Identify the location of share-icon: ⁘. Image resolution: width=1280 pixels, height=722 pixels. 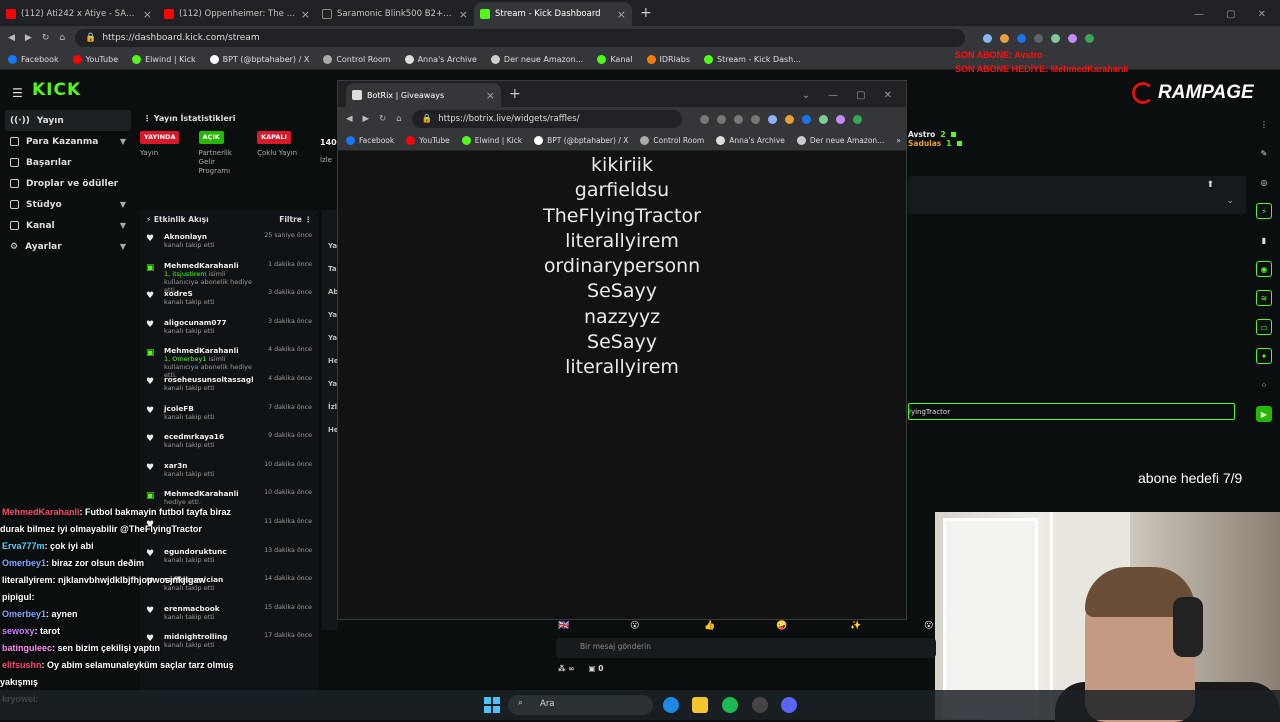
(1264, 385).